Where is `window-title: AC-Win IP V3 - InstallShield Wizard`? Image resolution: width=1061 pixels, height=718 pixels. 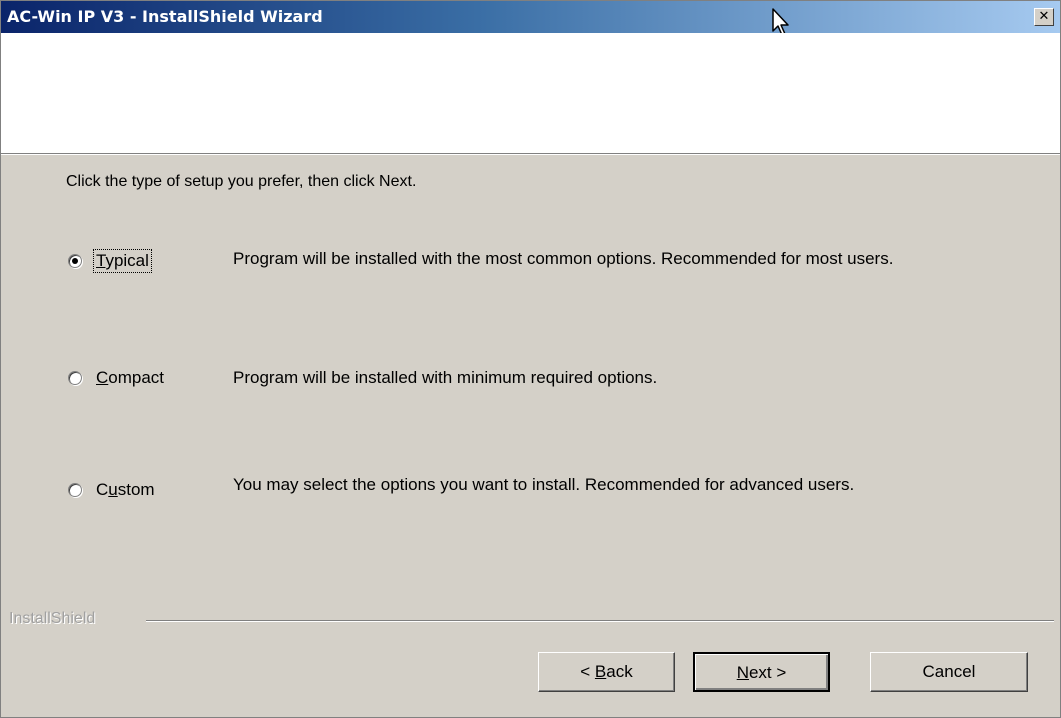 window-title: AC-Win IP V3 - InstallShield Wizard is located at coordinates (165, 16).